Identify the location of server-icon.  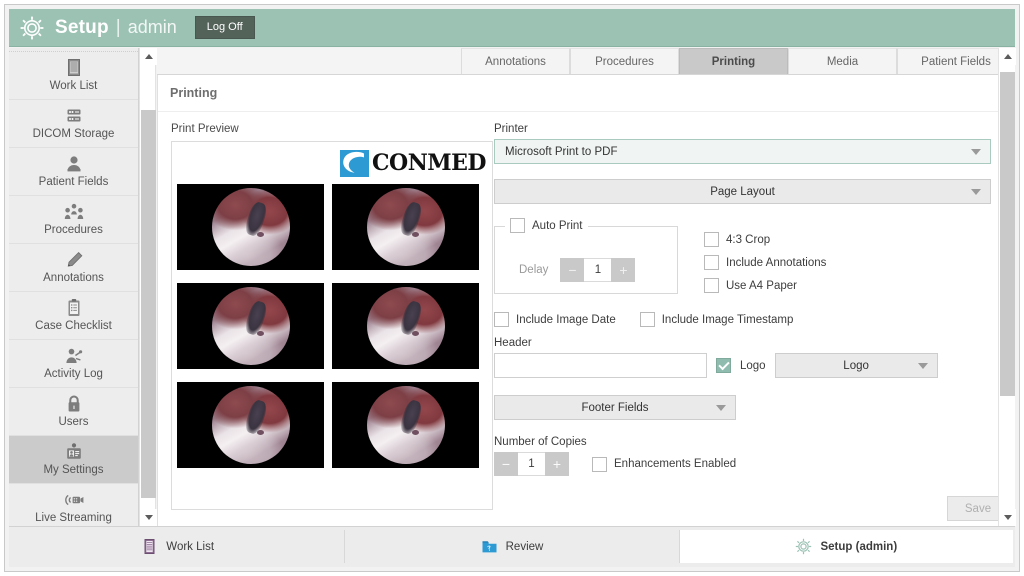
(74, 116).